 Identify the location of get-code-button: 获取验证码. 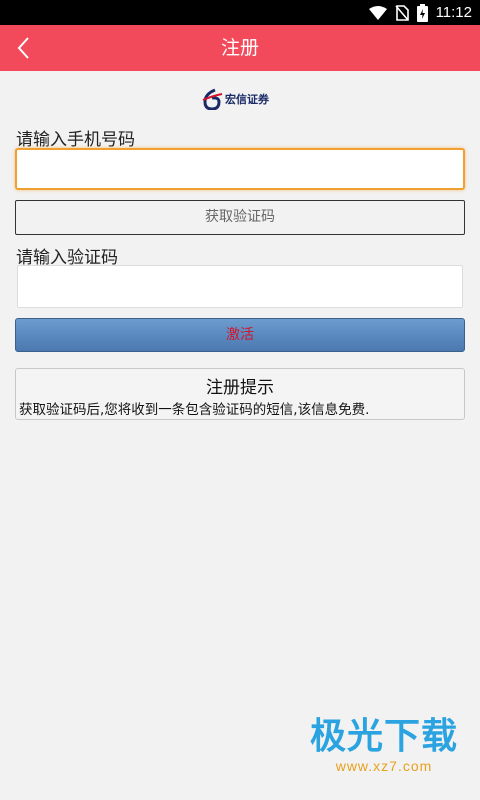
(240, 217).